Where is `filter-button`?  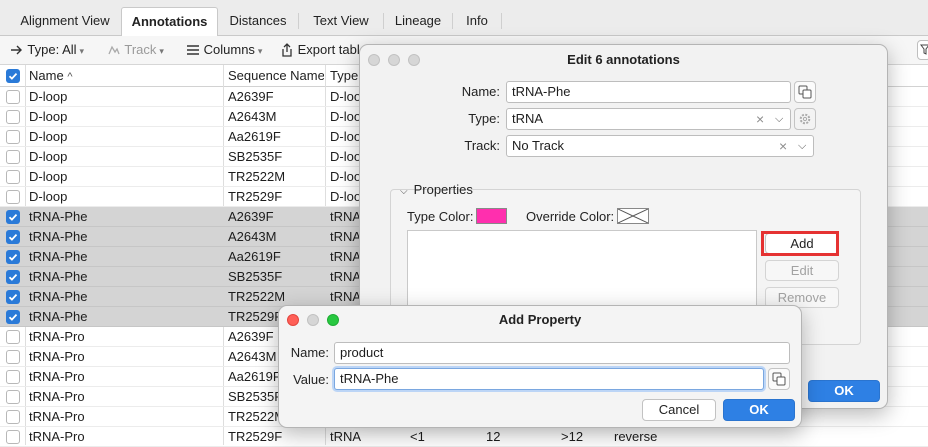
filter-button is located at coordinates (922, 50).